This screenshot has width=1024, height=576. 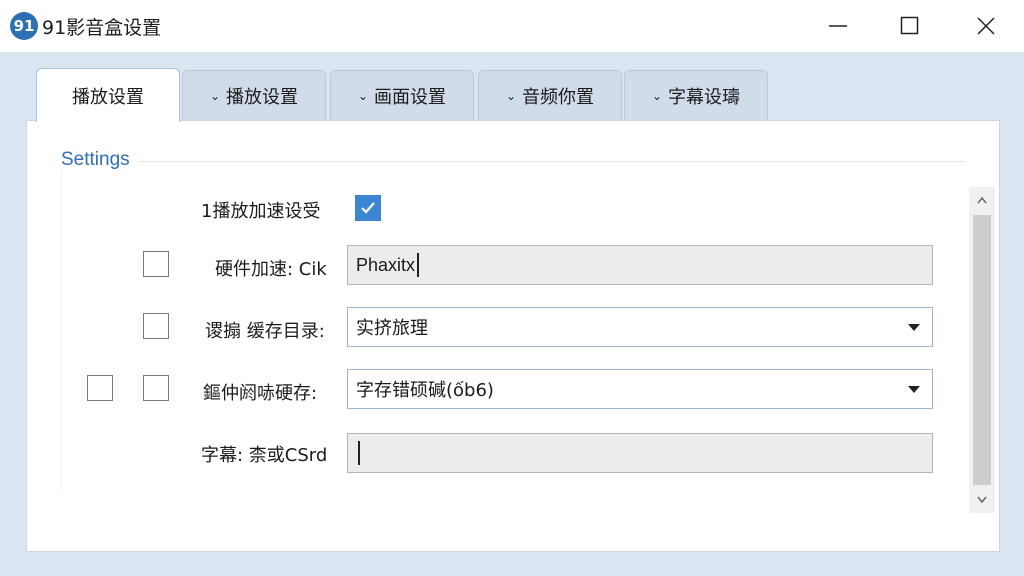 I want to click on subtitle-label: 字幕: 柰或CSrd, so click(x=264, y=455).